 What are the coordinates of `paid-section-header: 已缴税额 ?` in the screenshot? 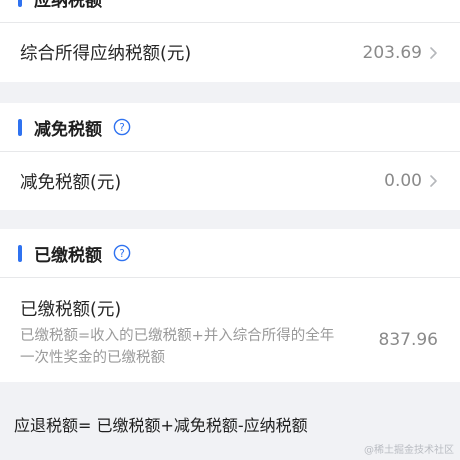 It's located at (230, 253).